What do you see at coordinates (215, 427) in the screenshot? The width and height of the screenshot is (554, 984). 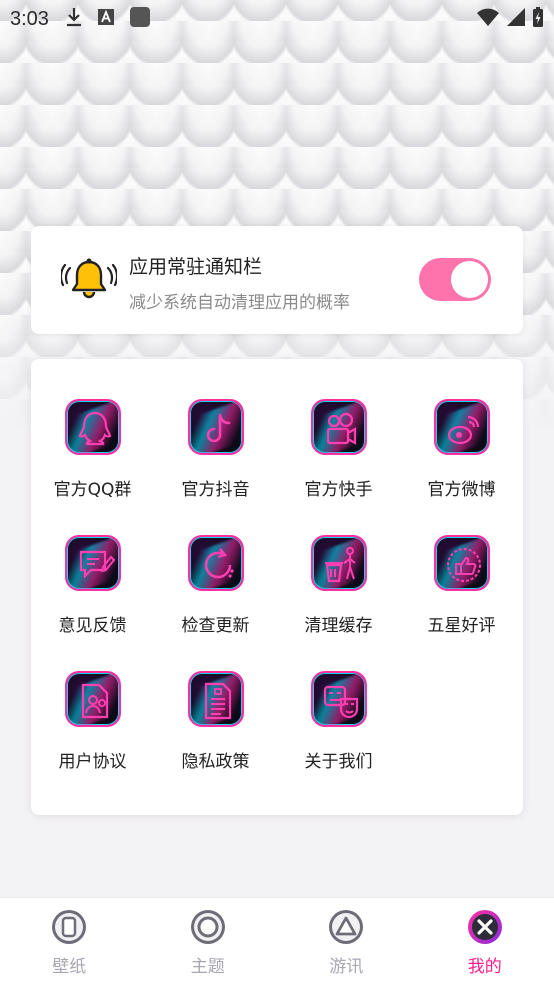 I see `tiktok-icon` at bounding box center [215, 427].